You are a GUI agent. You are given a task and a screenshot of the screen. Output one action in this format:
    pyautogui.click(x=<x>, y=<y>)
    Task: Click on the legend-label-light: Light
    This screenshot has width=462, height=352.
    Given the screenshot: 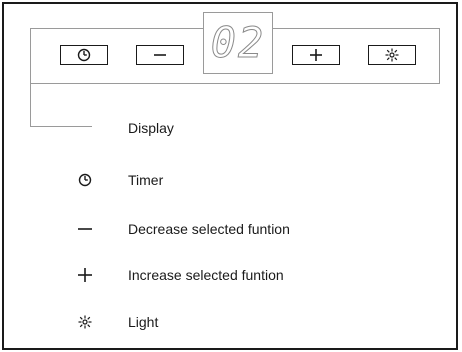 What is the action you would take?
    pyautogui.click(x=143, y=322)
    